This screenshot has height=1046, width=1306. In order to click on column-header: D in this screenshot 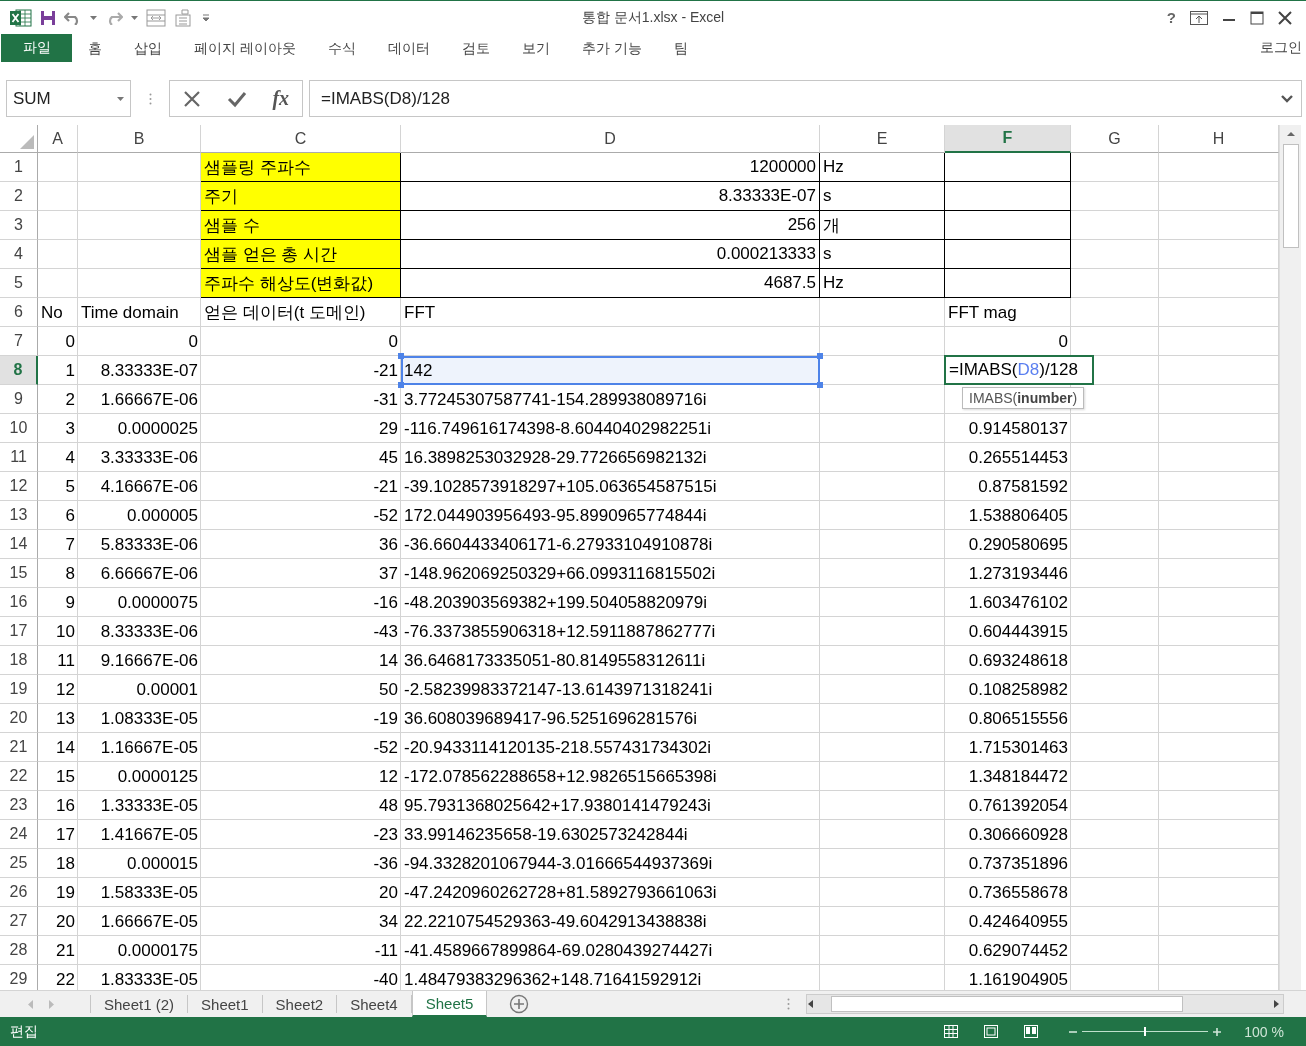, I will do `click(610, 139)`.